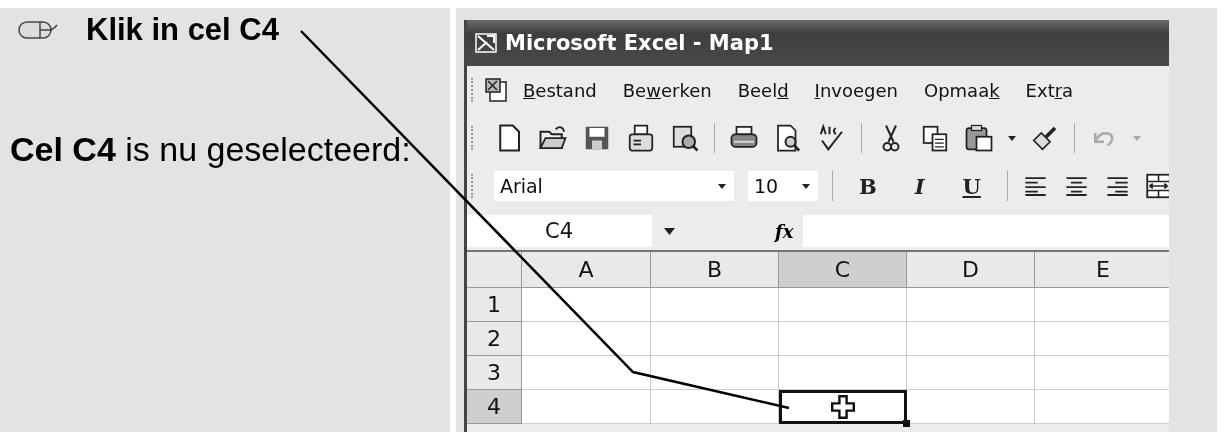 The width and height of the screenshot is (1225, 432). I want to click on menu-item: Bestand, so click(560, 90).